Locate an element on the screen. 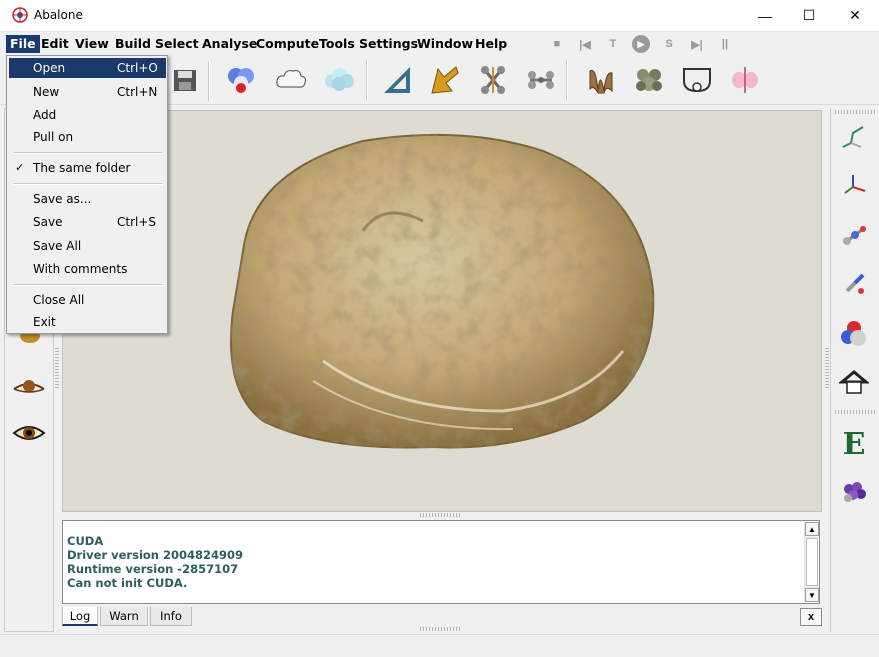 The image size is (879, 657). energy-e-button: E is located at coordinates (854, 444).